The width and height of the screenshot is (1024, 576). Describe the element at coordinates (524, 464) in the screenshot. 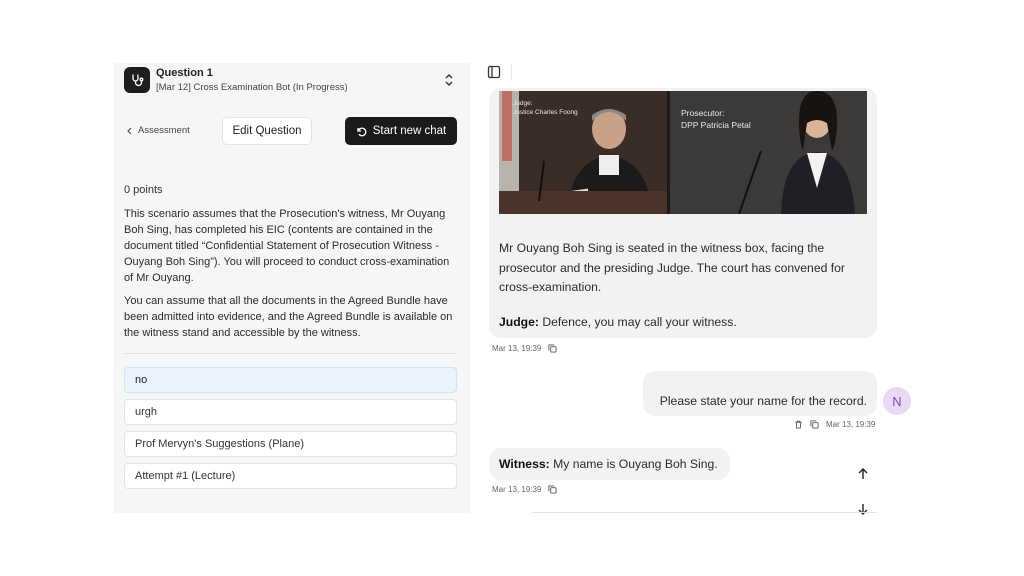

I see `speaker-label: Witness:` at that location.